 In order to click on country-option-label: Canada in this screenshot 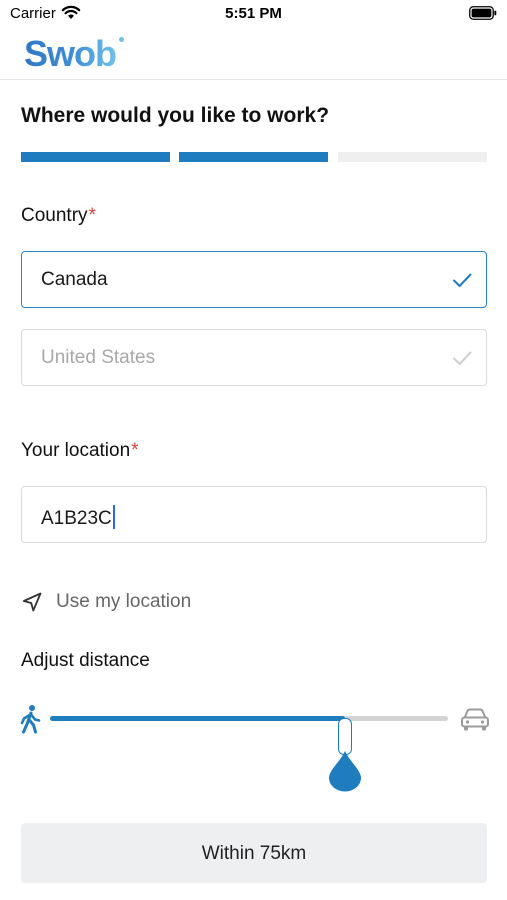, I will do `click(74, 279)`.